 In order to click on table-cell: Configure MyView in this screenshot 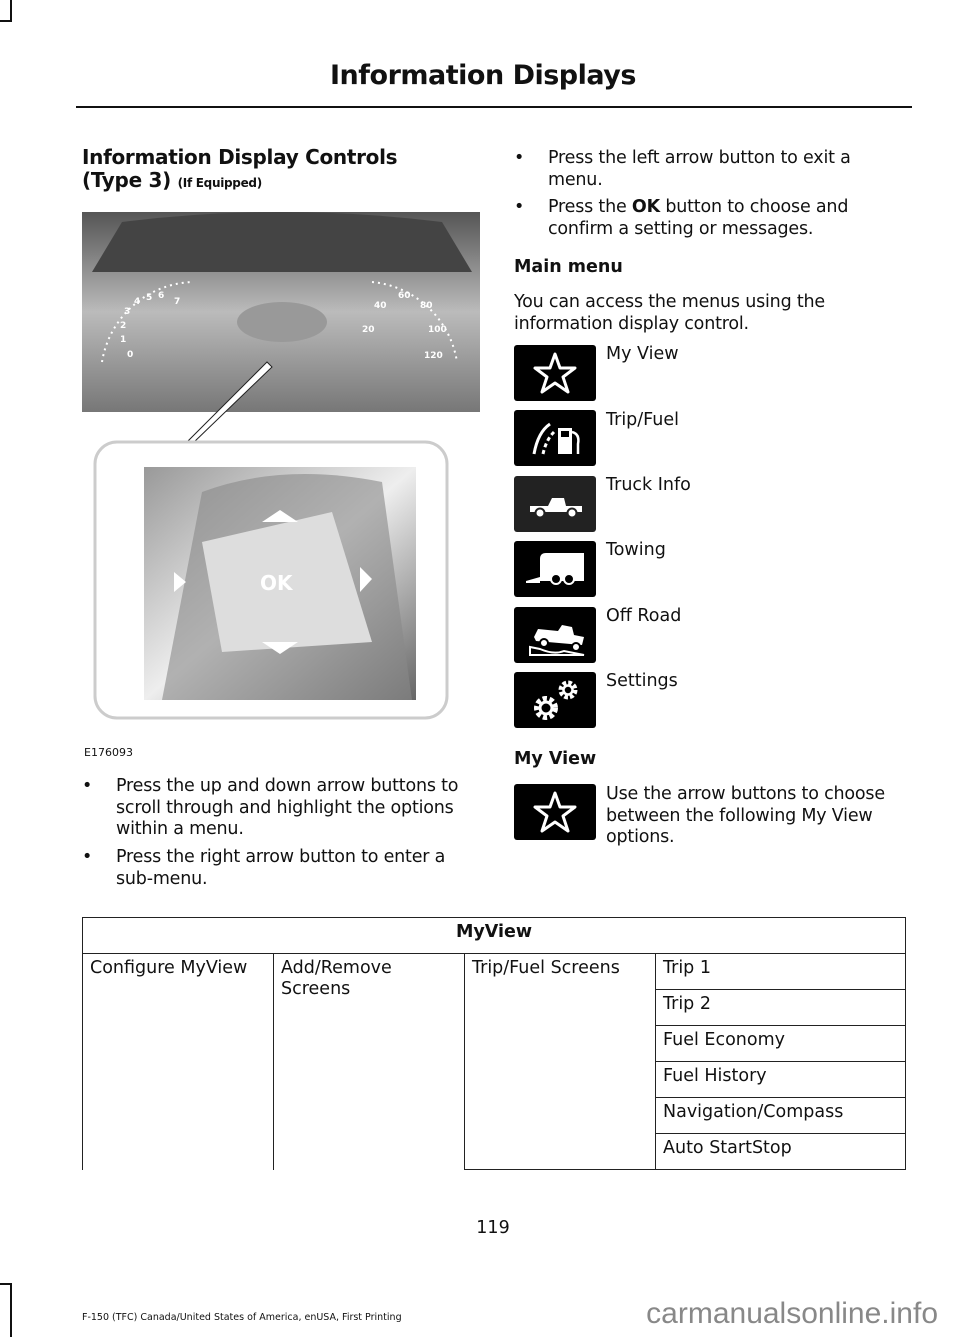, I will do `click(178, 1061)`.